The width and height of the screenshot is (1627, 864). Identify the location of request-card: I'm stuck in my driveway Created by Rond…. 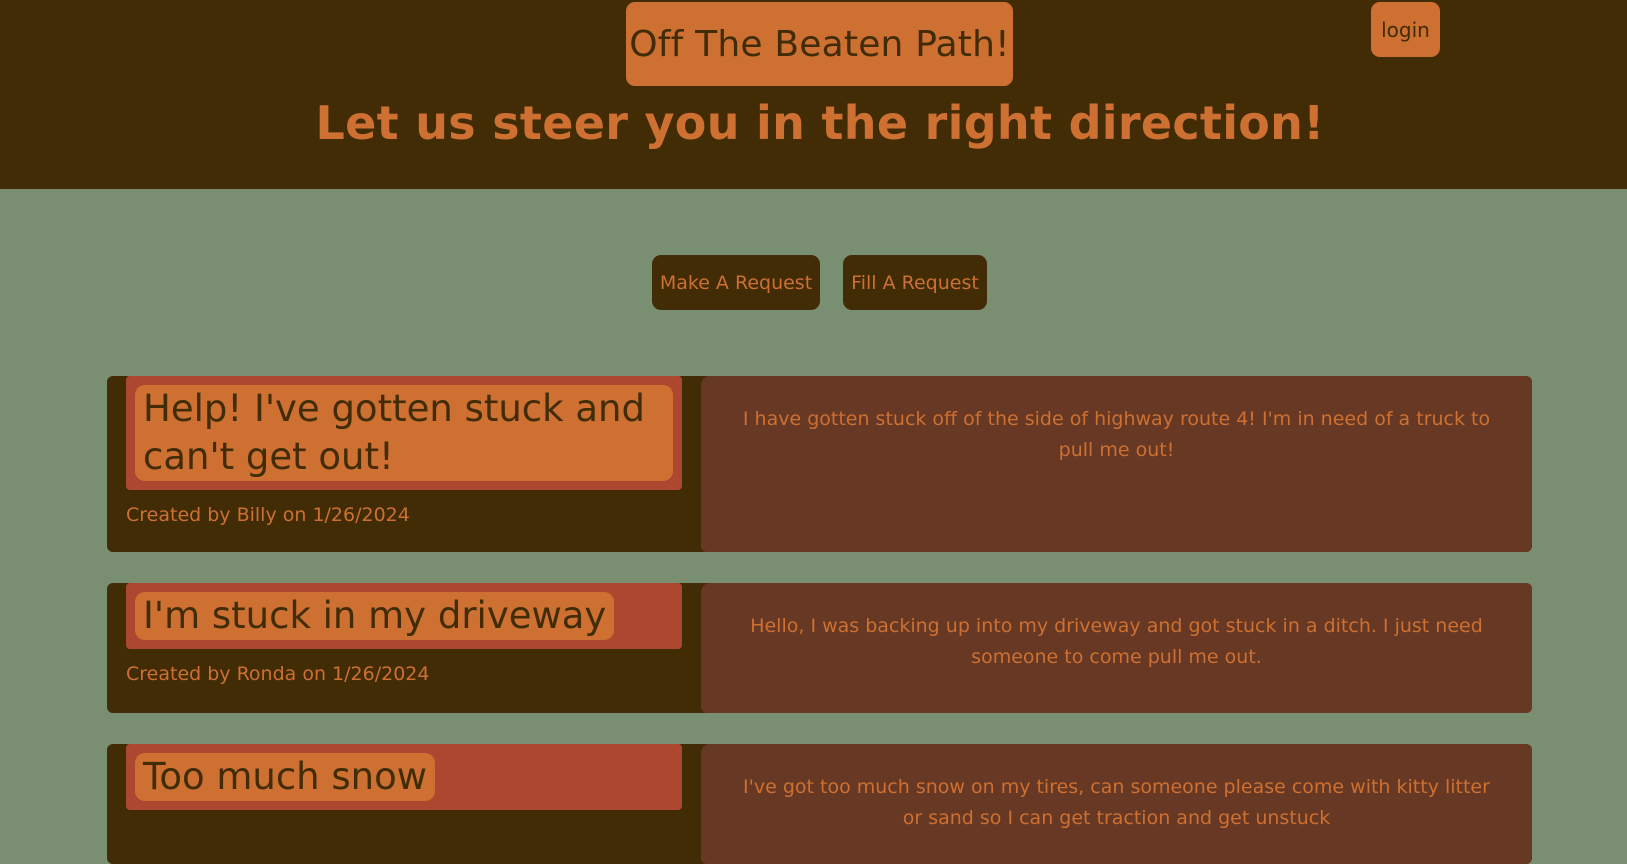
(819, 648).